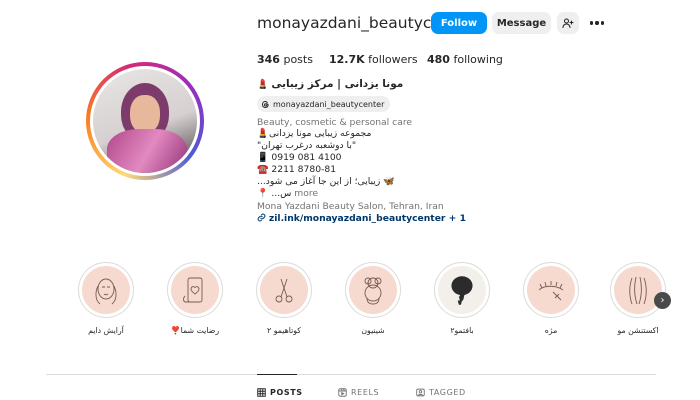  Describe the element at coordinates (521, 23) in the screenshot. I see `message-button: Message` at that location.